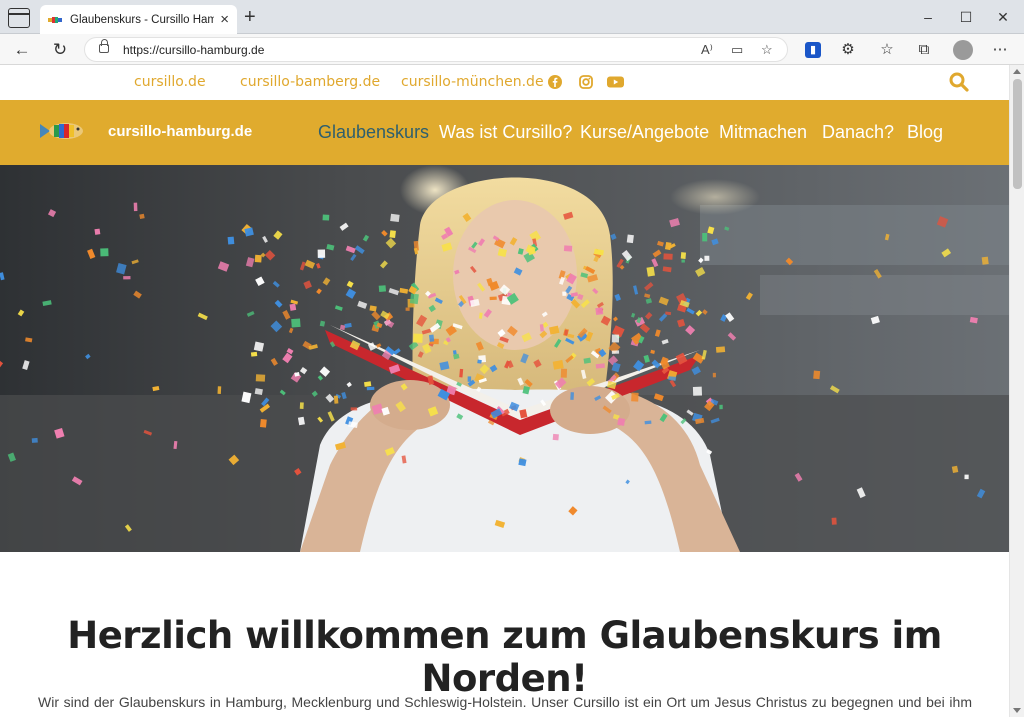 The height and width of the screenshot is (717, 1024). What do you see at coordinates (142, 19) in the screenshot?
I see `tab-title: Glaubenskurs - Cursillo Hamburg` at bounding box center [142, 19].